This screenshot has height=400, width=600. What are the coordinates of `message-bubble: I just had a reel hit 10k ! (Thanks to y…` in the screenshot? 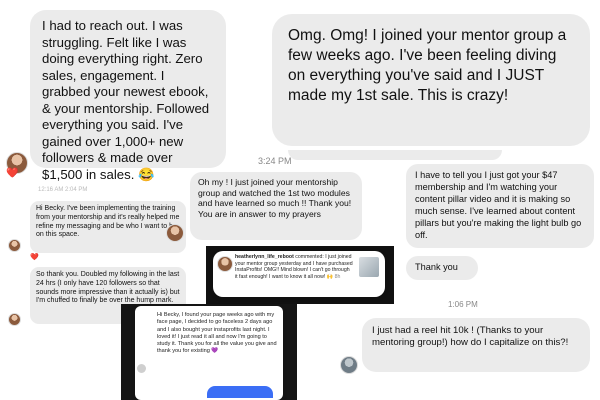 It's located at (476, 345).